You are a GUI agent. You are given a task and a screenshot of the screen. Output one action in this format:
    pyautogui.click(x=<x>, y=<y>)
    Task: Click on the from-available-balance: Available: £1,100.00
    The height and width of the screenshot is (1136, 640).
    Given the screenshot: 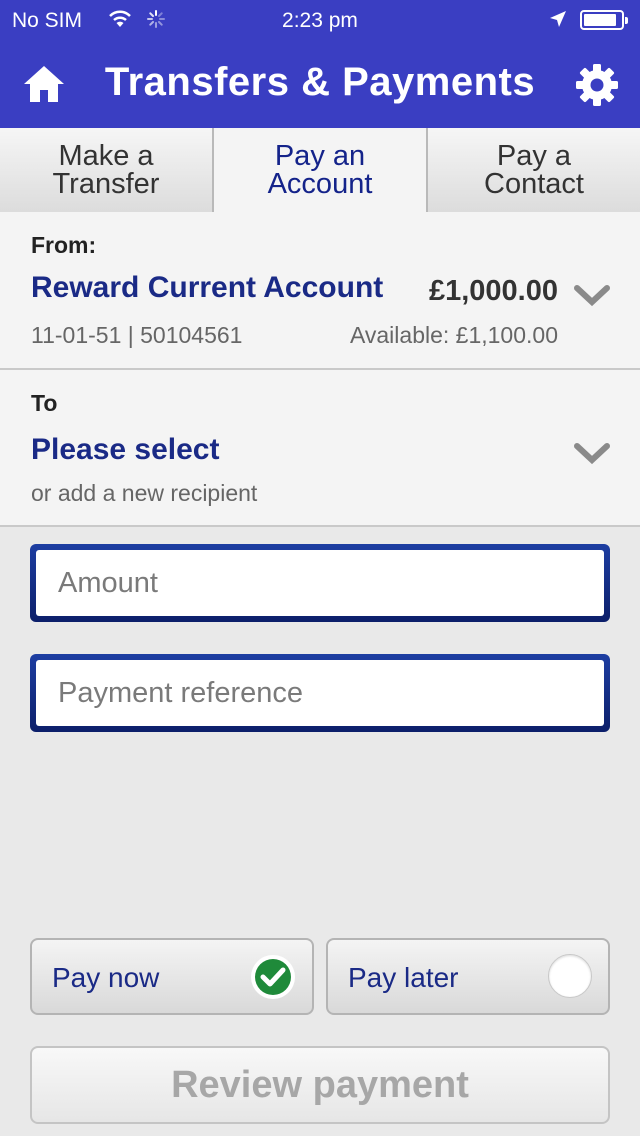 What is the action you would take?
    pyautogui.click(x=453, y=335)
    